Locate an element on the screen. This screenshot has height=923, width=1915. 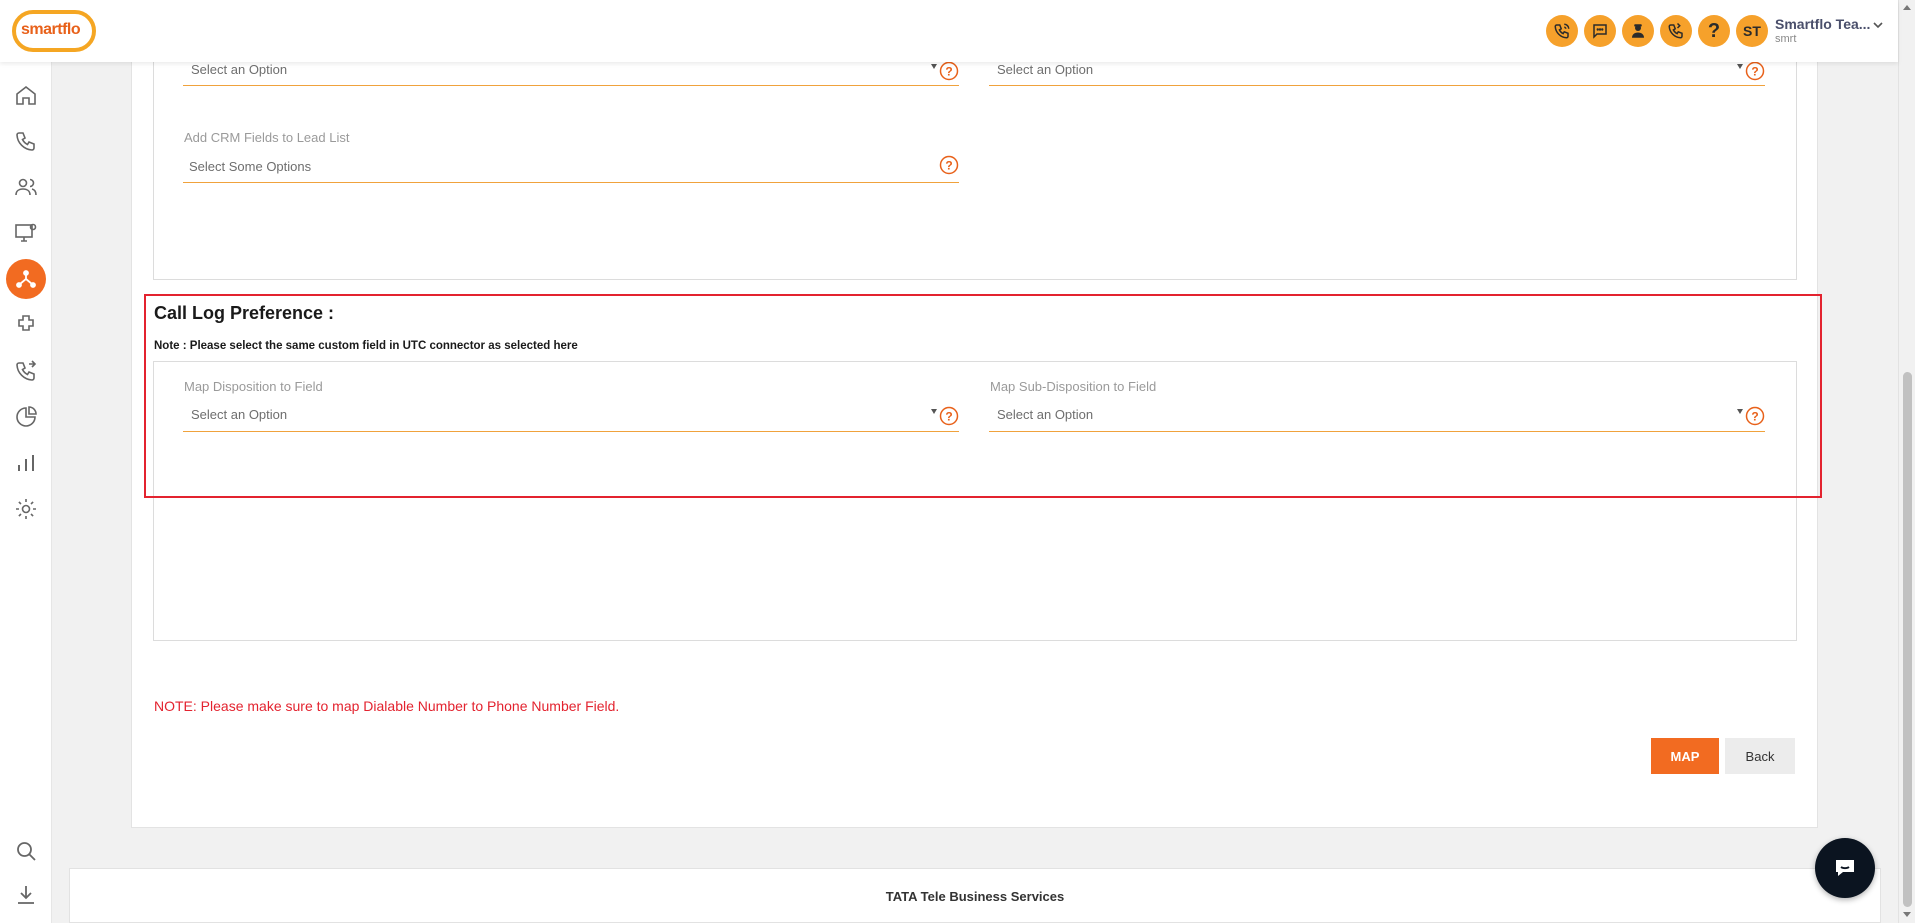
back-button: Back is located at coordinates (1760, 756).